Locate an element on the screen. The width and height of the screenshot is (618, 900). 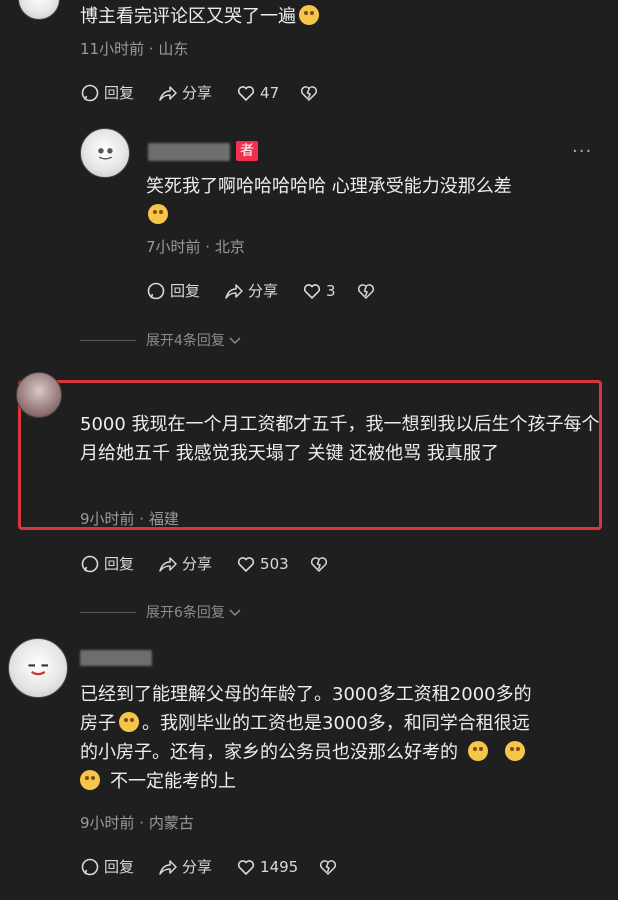
comment-actions: 回复 分享 3 is located at coordinates (261, 290).